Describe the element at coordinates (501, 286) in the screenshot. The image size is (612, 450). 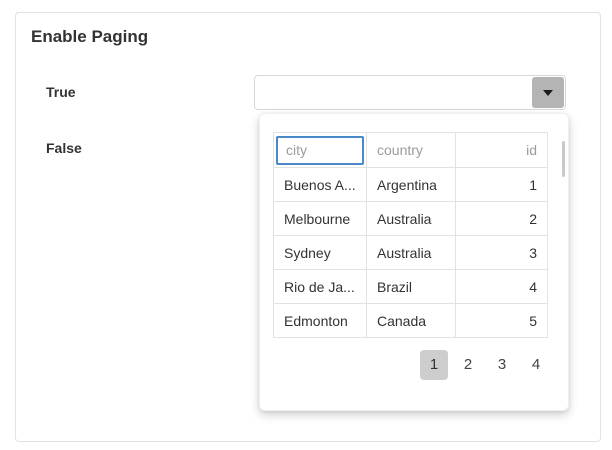
I see `cell-id: 4` at that location.